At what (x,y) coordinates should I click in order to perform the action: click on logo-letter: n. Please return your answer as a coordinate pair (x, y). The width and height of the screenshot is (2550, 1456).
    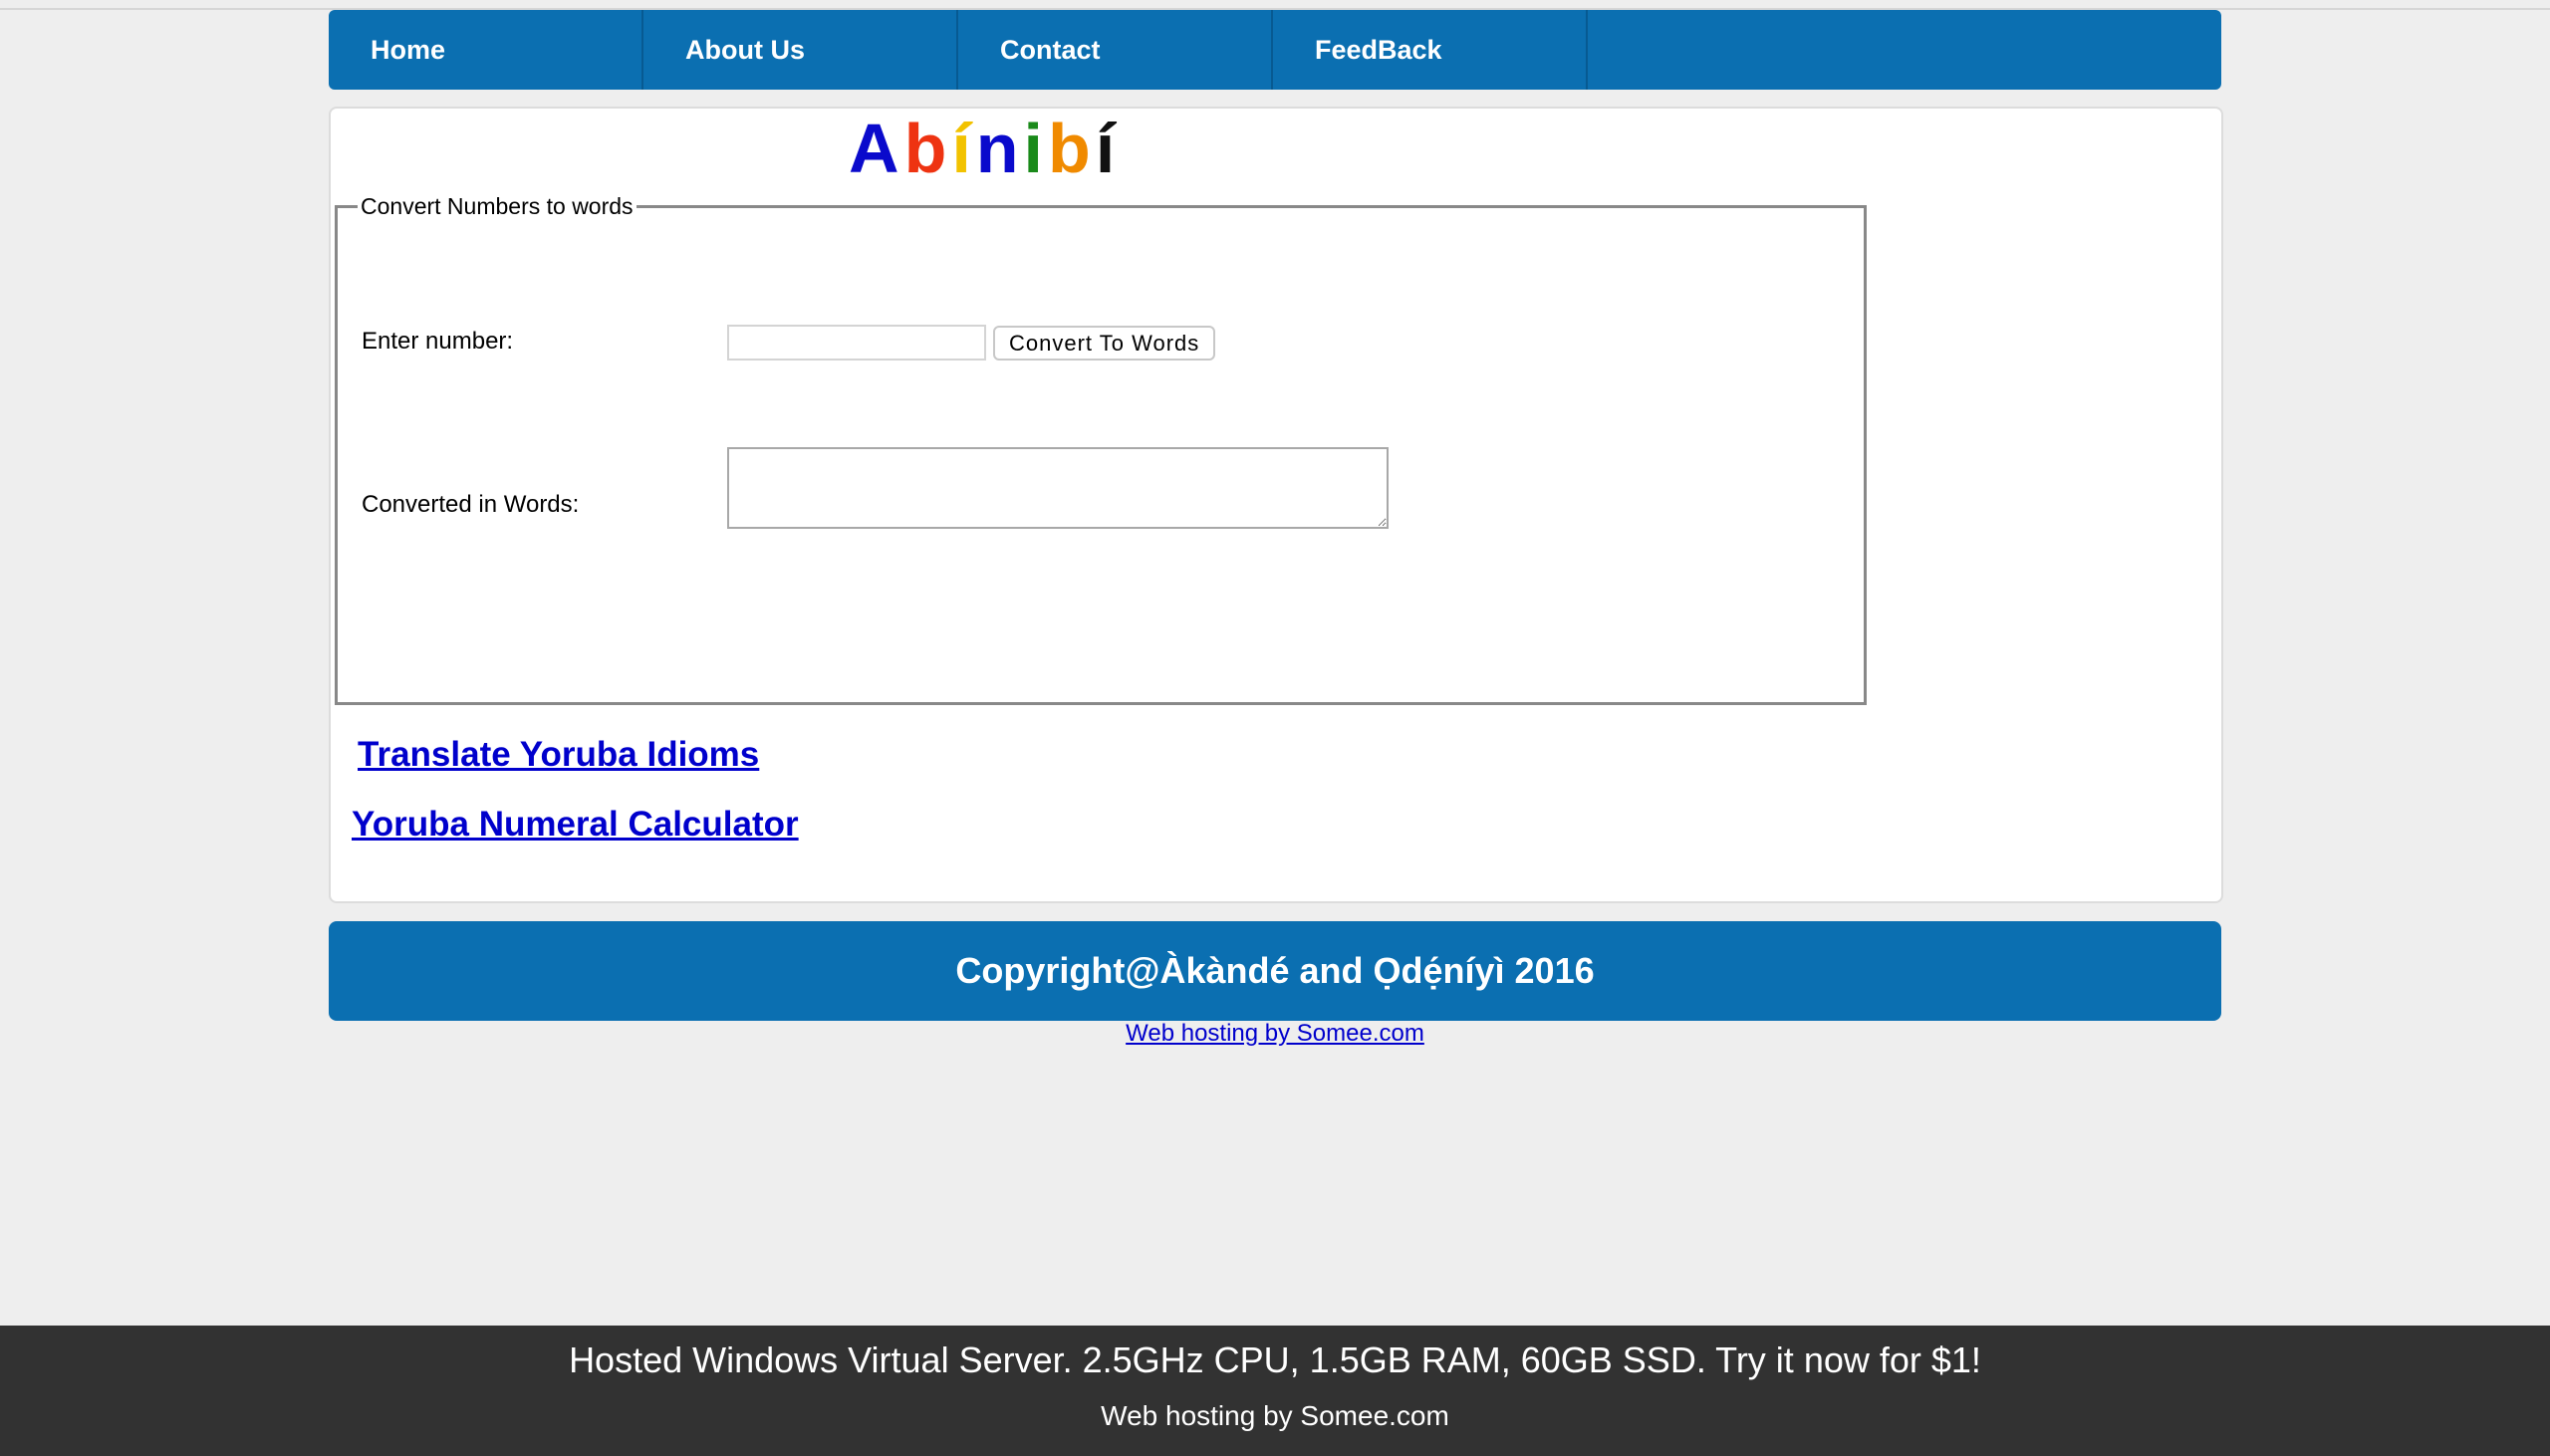
    Looking at the image, I should click on (999, 148).